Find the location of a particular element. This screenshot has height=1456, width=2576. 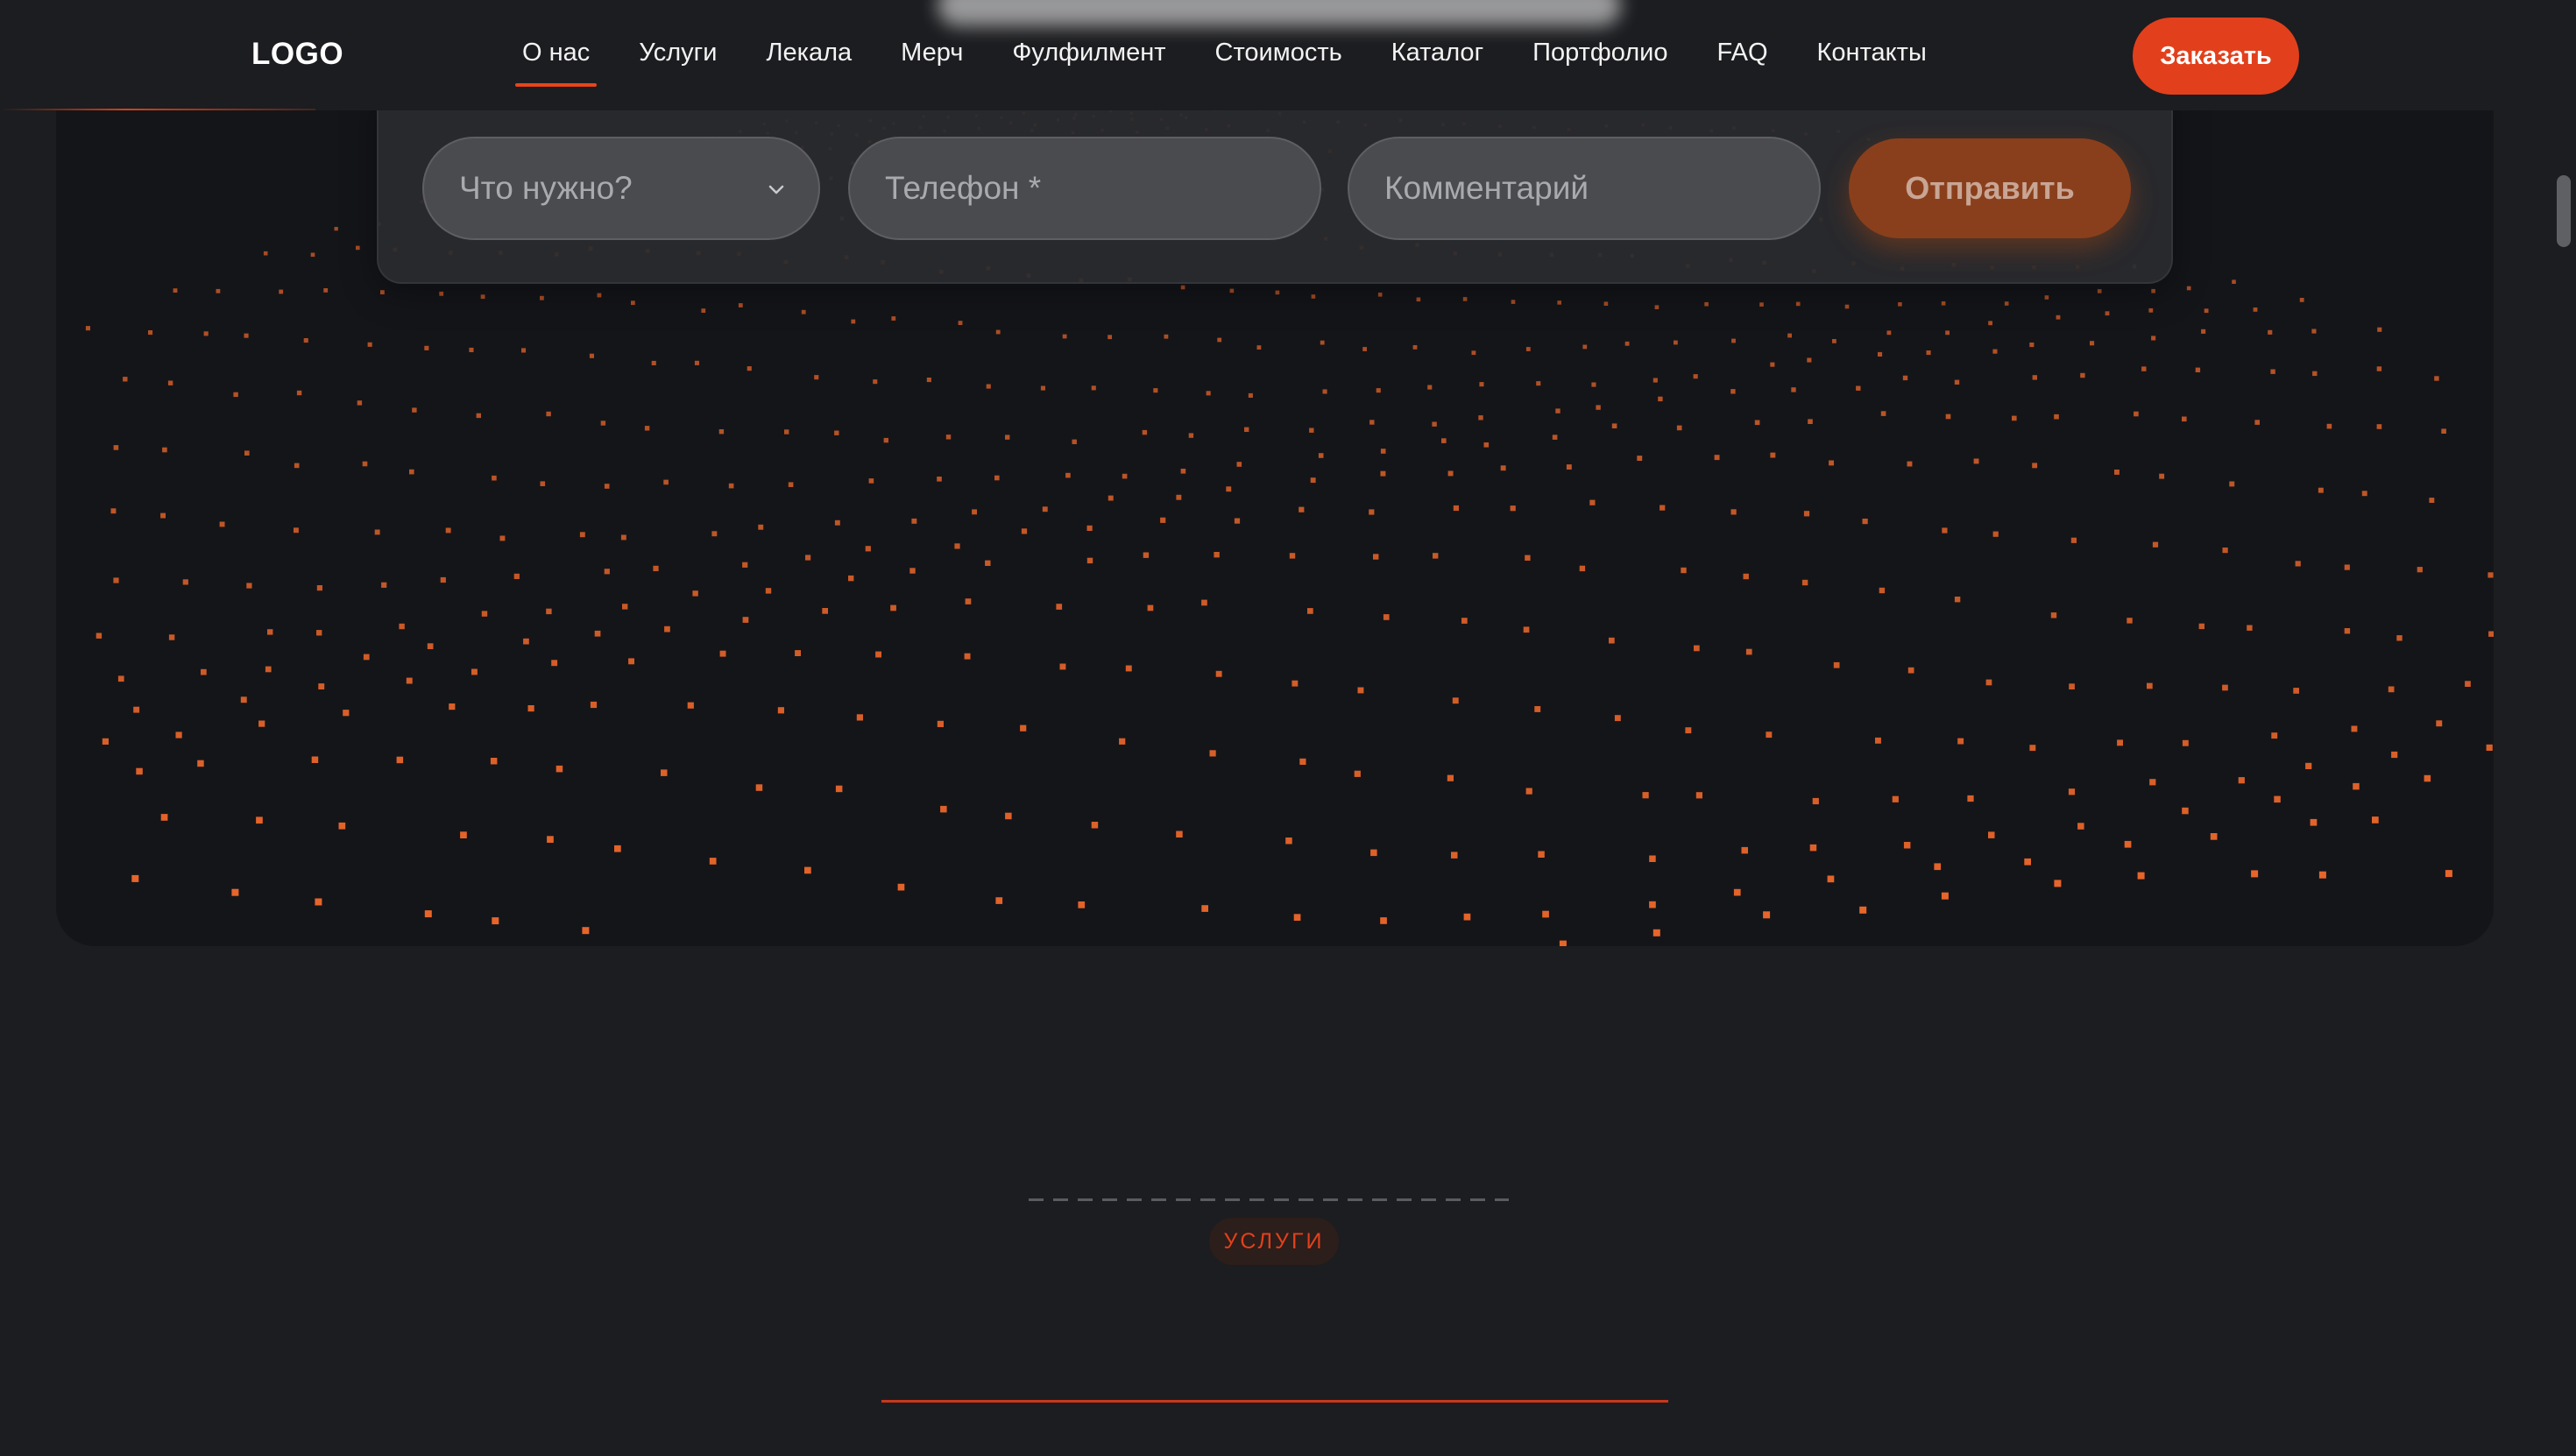

nav-item-fulfillment: Фулфилмент is located at coordinates (1088, 53).